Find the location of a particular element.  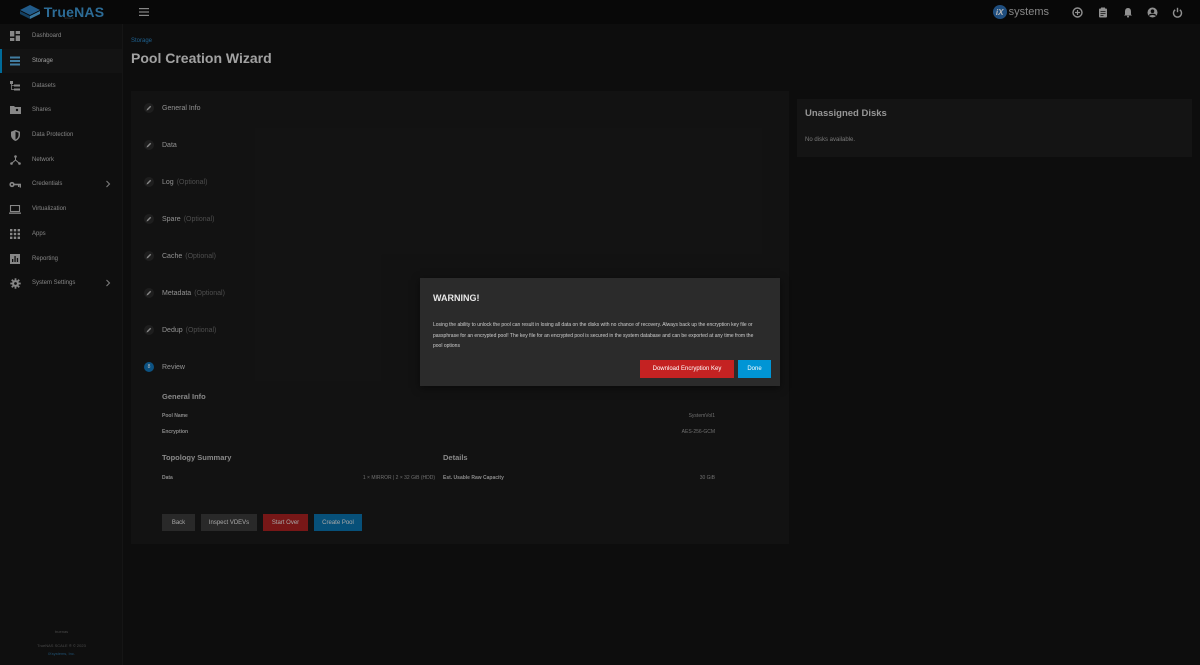

done-button: Done is located at coordinates (754, 369).